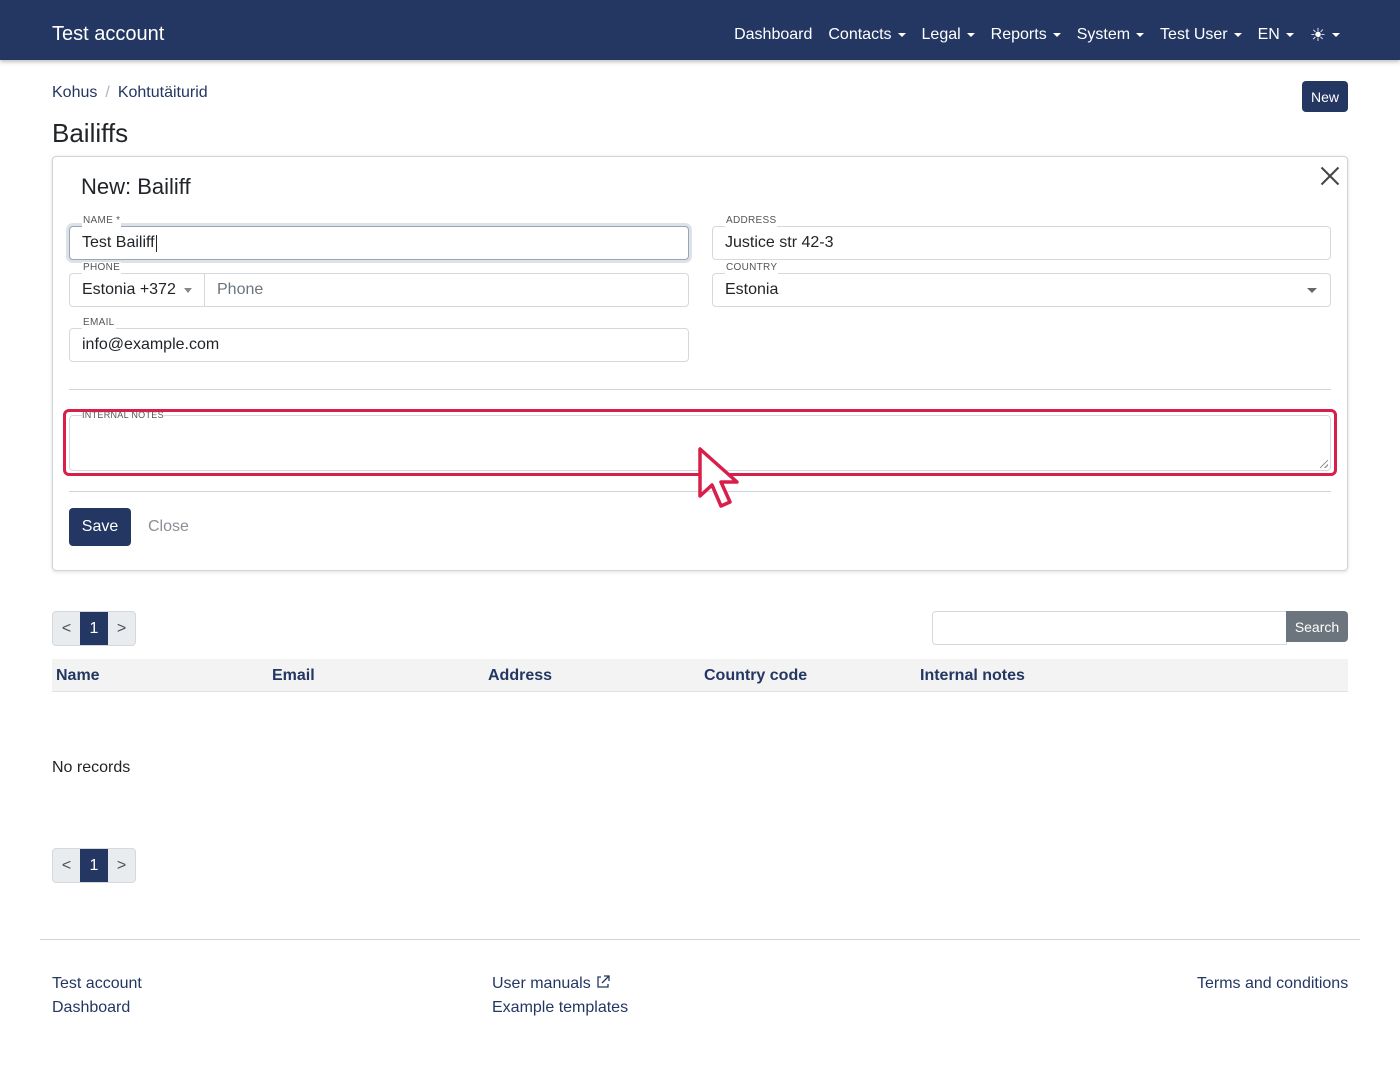 This screenshot has height=1080, width=1400. Describe the element at coordinates (752, 289) in the screenshot. I see `country-select-value: Estonia` at that location.